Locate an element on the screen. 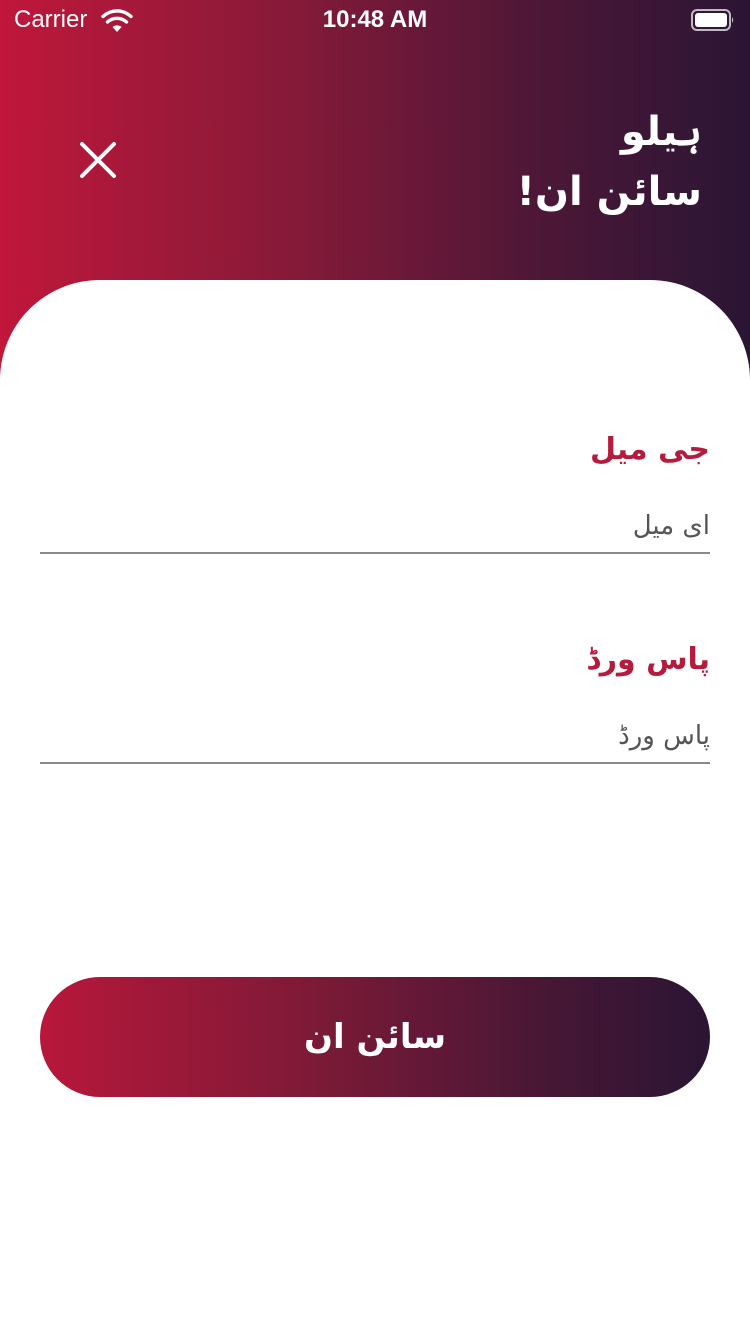  password-field-group: پاس ورڈ is located at coordinates (375, 712).